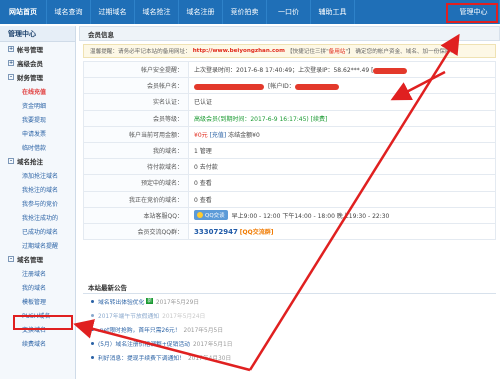 This screenshot has height=379, width=500. I want to click on table-row: 预定中的域名： 0 查看, so click(289, 183).